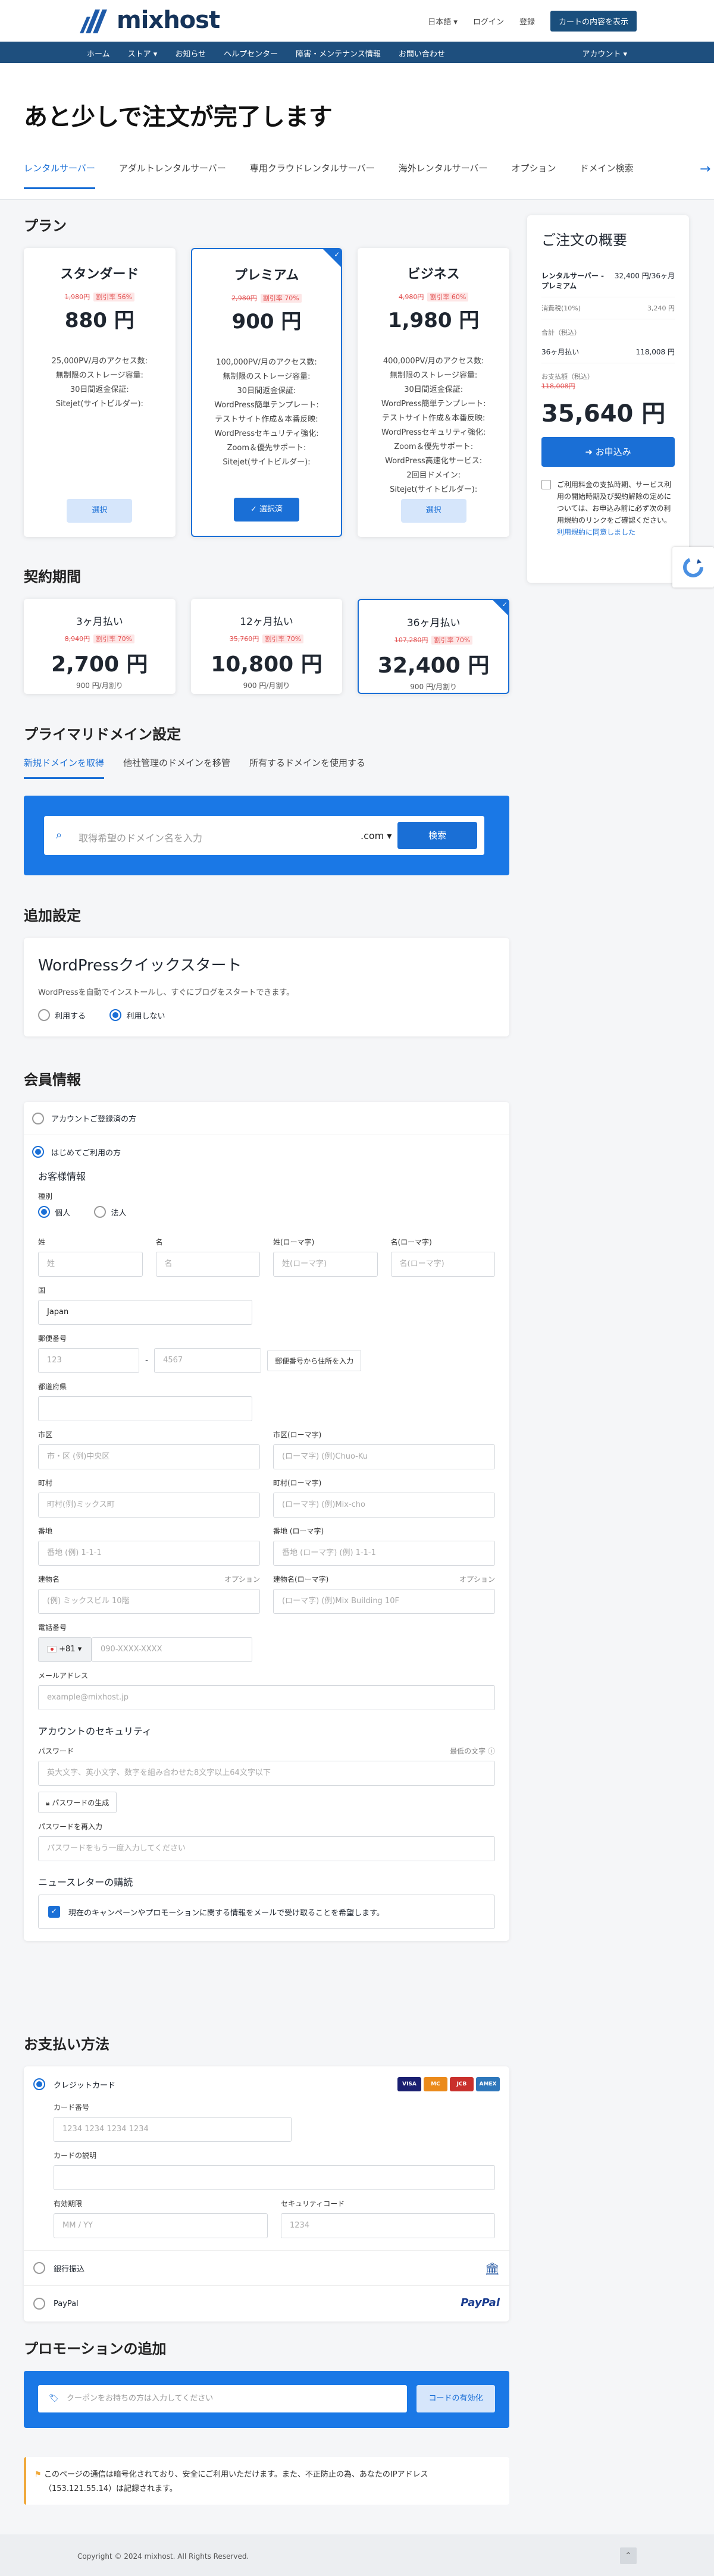  What do you see at coordinates (99, 404) in the screenshot?
I see `feature: Sitejet(サイトビルダー):` at bounding box center [99, 404].